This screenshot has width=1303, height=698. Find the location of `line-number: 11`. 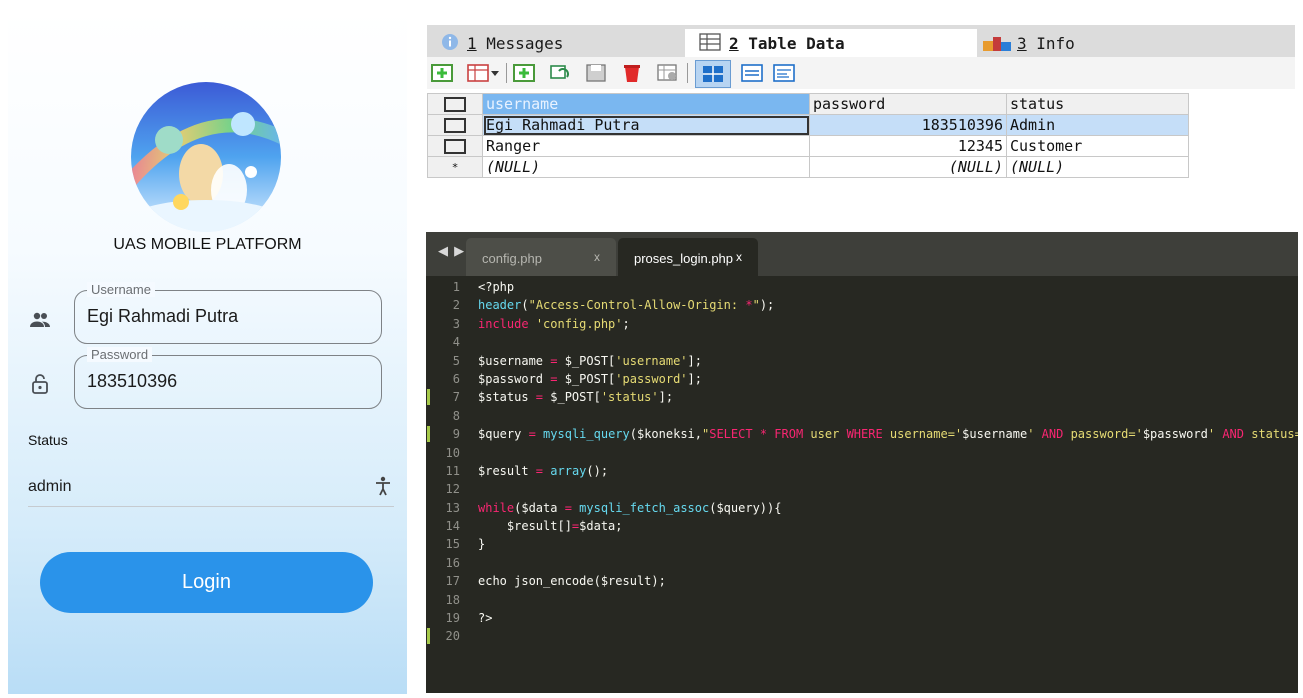

line-number: 11 is located at coordinates (452, 470).